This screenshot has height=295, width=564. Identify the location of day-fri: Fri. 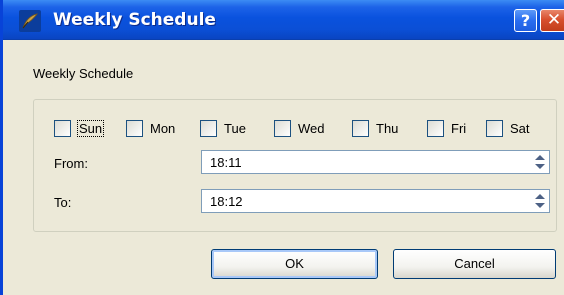
(446, 128).